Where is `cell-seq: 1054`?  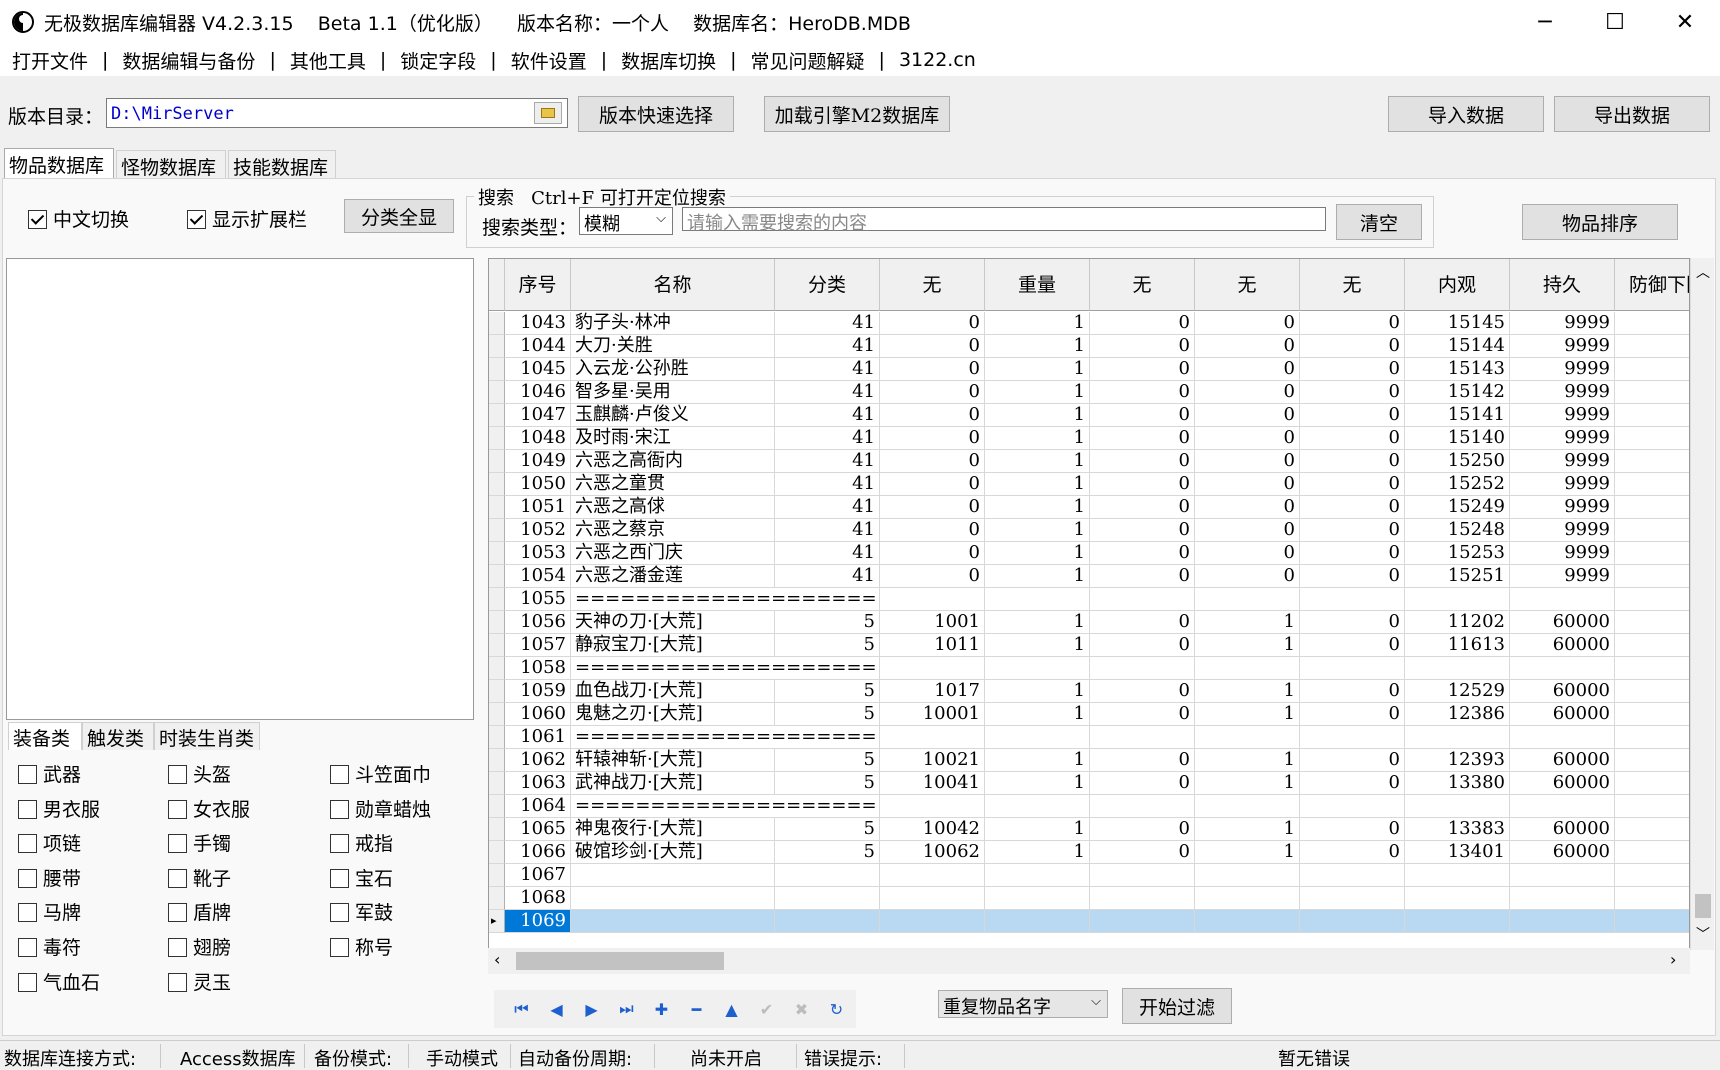
cell-seq: 1054 is located at coordinates (538, 576).